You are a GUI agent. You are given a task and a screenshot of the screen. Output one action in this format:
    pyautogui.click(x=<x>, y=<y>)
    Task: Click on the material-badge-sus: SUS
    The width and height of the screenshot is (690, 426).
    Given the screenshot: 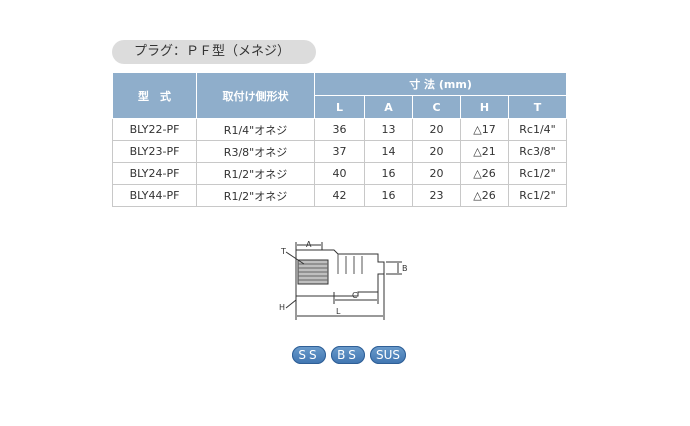 What is the action you would take?
    pyautogui.click(x=388, y=355)
    